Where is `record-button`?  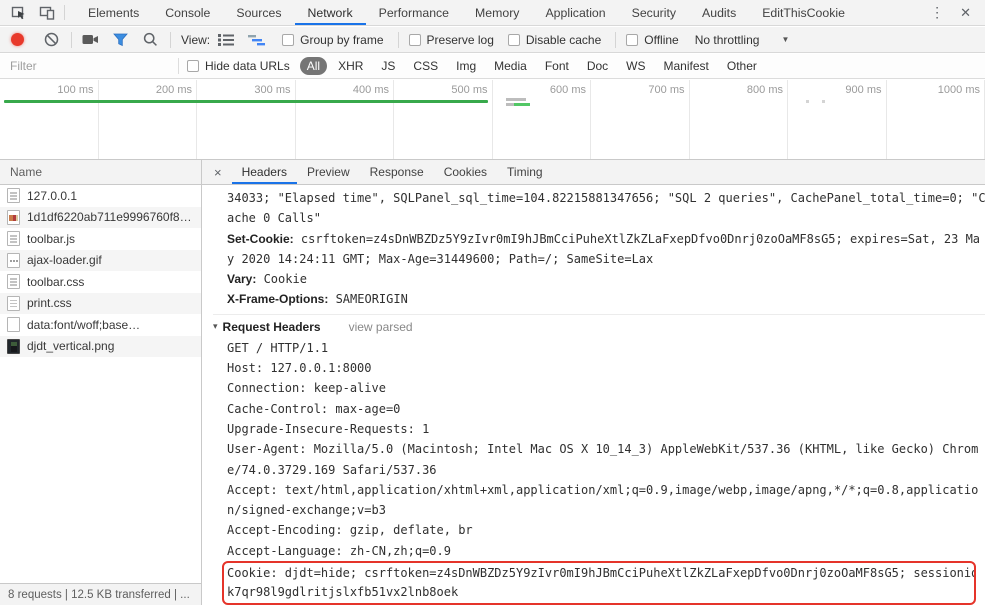 record-button is located at coordinates (17, 39).